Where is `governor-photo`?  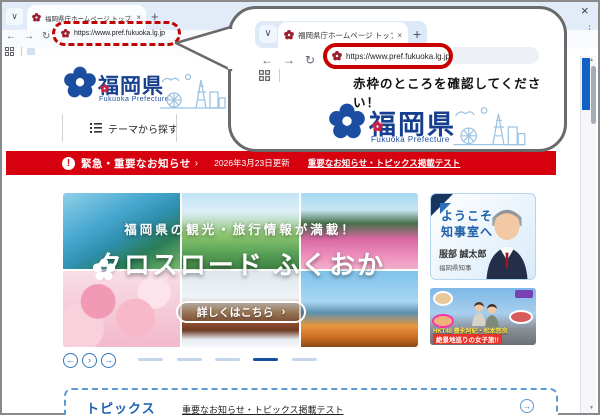
governor-photo is located at coordinates (507, 244).